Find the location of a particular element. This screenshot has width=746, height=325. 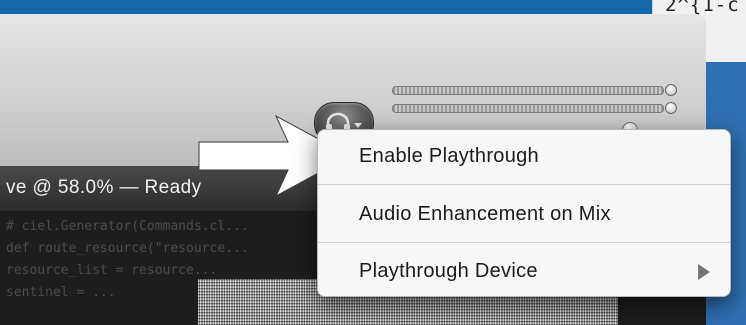

menu-item-label: Enable Playthrough is located at coordinates (449, 156).